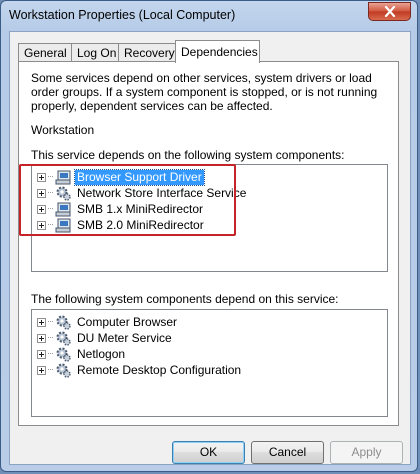 This screenshot has width=420, height=474. What do you see at coordinates (122, 15) in the screenshot?
I see `window-title: Workstation Properties (Local Computer)` at bounding box center [122, 15].